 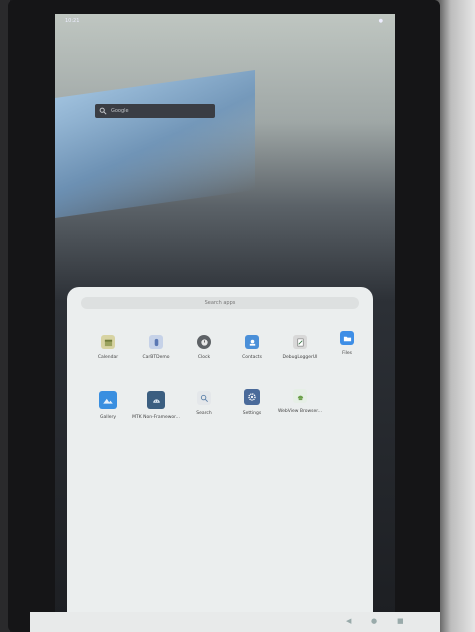 I want to click on app-label: DebugLoggerUI, so click(x=300, y=357).